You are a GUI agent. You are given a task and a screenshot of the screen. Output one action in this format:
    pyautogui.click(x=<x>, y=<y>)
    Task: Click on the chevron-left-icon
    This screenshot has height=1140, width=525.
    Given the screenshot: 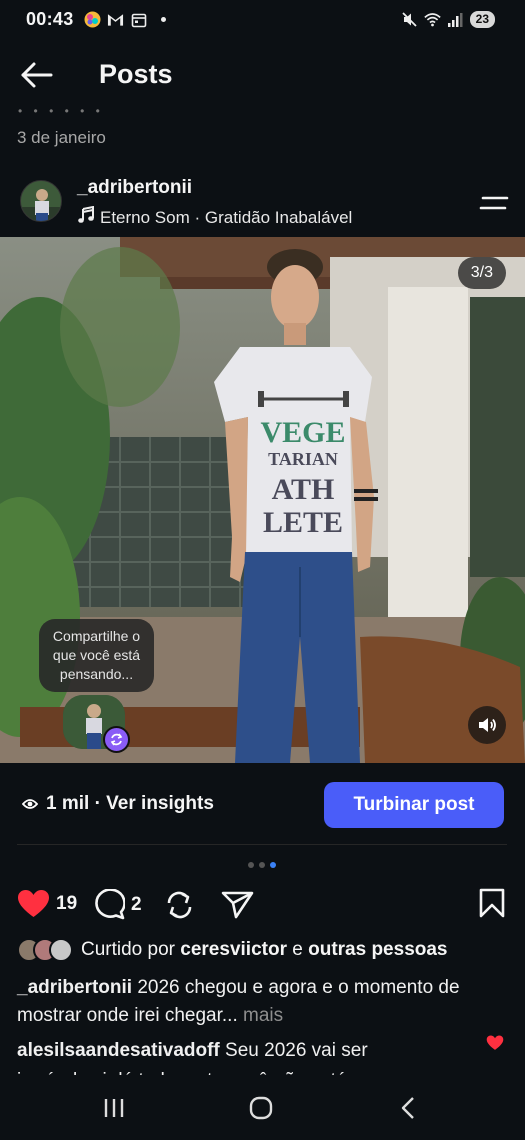 What is the action you would take?
    pyautogui.click(x=407, y=1108)
    